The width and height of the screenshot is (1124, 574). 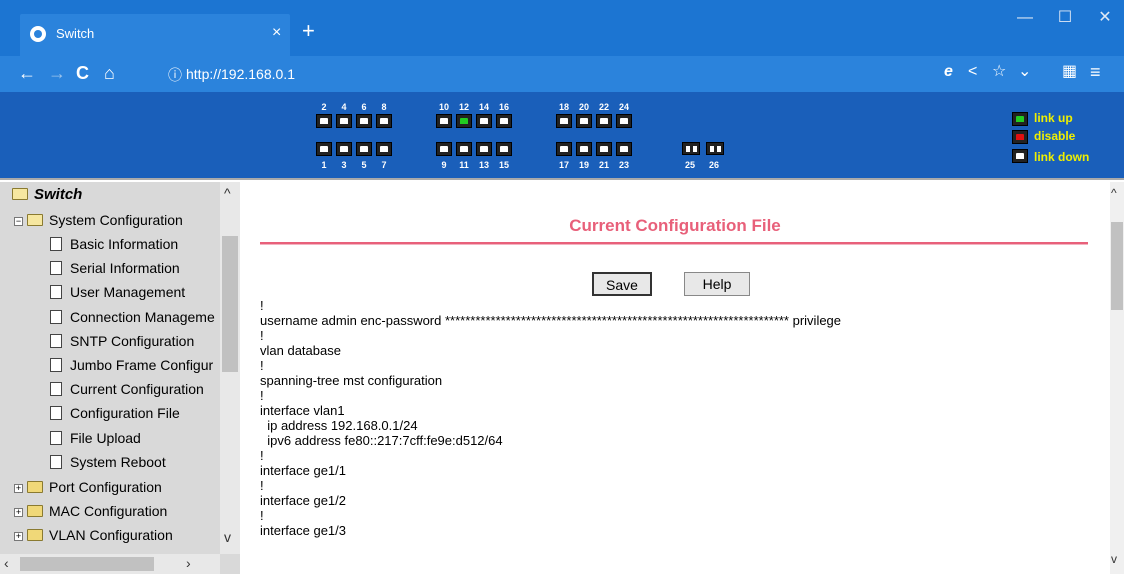 I want to click on sidebar-item: System Reboot, so click(x=108, y=462).